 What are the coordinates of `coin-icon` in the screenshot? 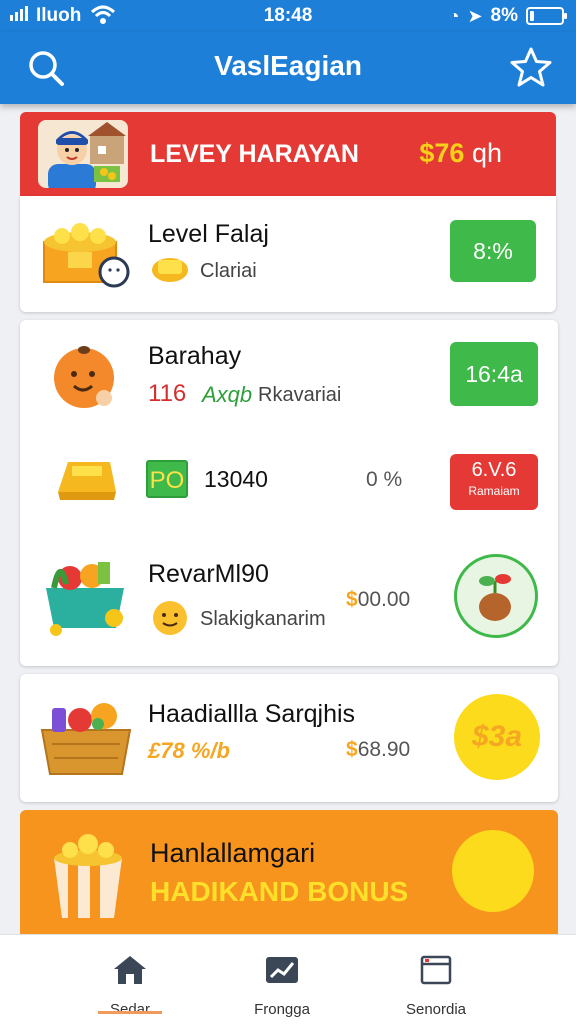 It's located at (493, 871).